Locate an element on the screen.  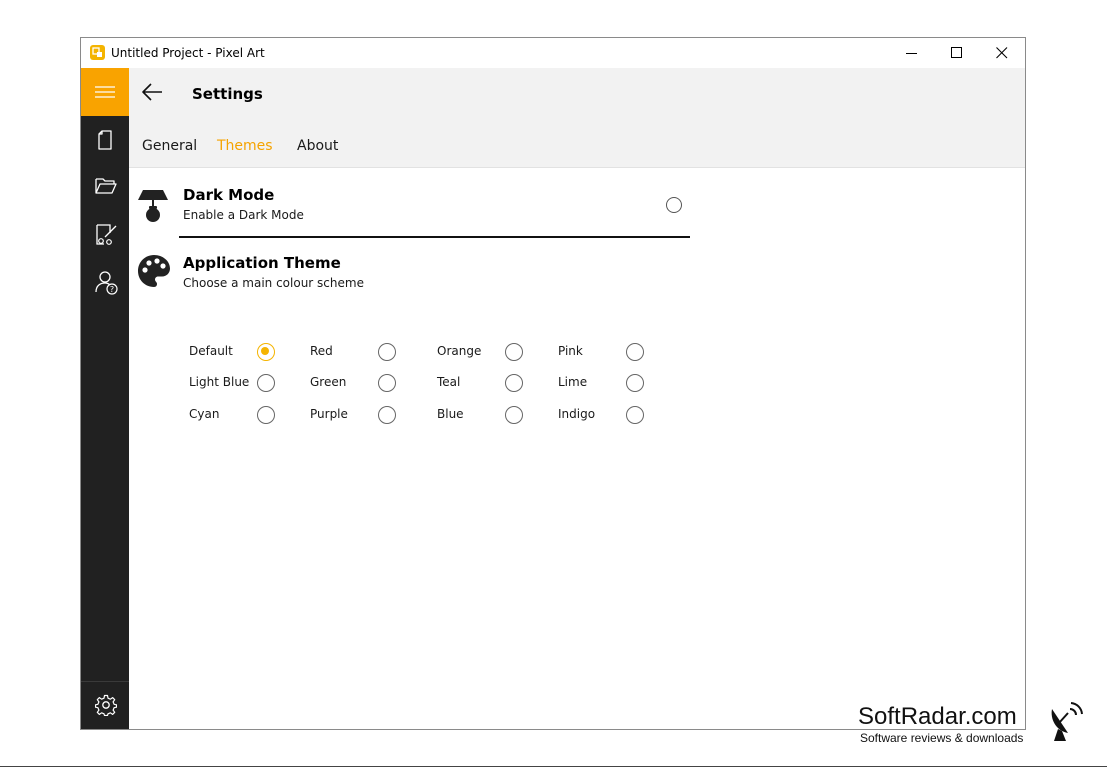
sidebar-item-export is located at coordinates (105, 234).